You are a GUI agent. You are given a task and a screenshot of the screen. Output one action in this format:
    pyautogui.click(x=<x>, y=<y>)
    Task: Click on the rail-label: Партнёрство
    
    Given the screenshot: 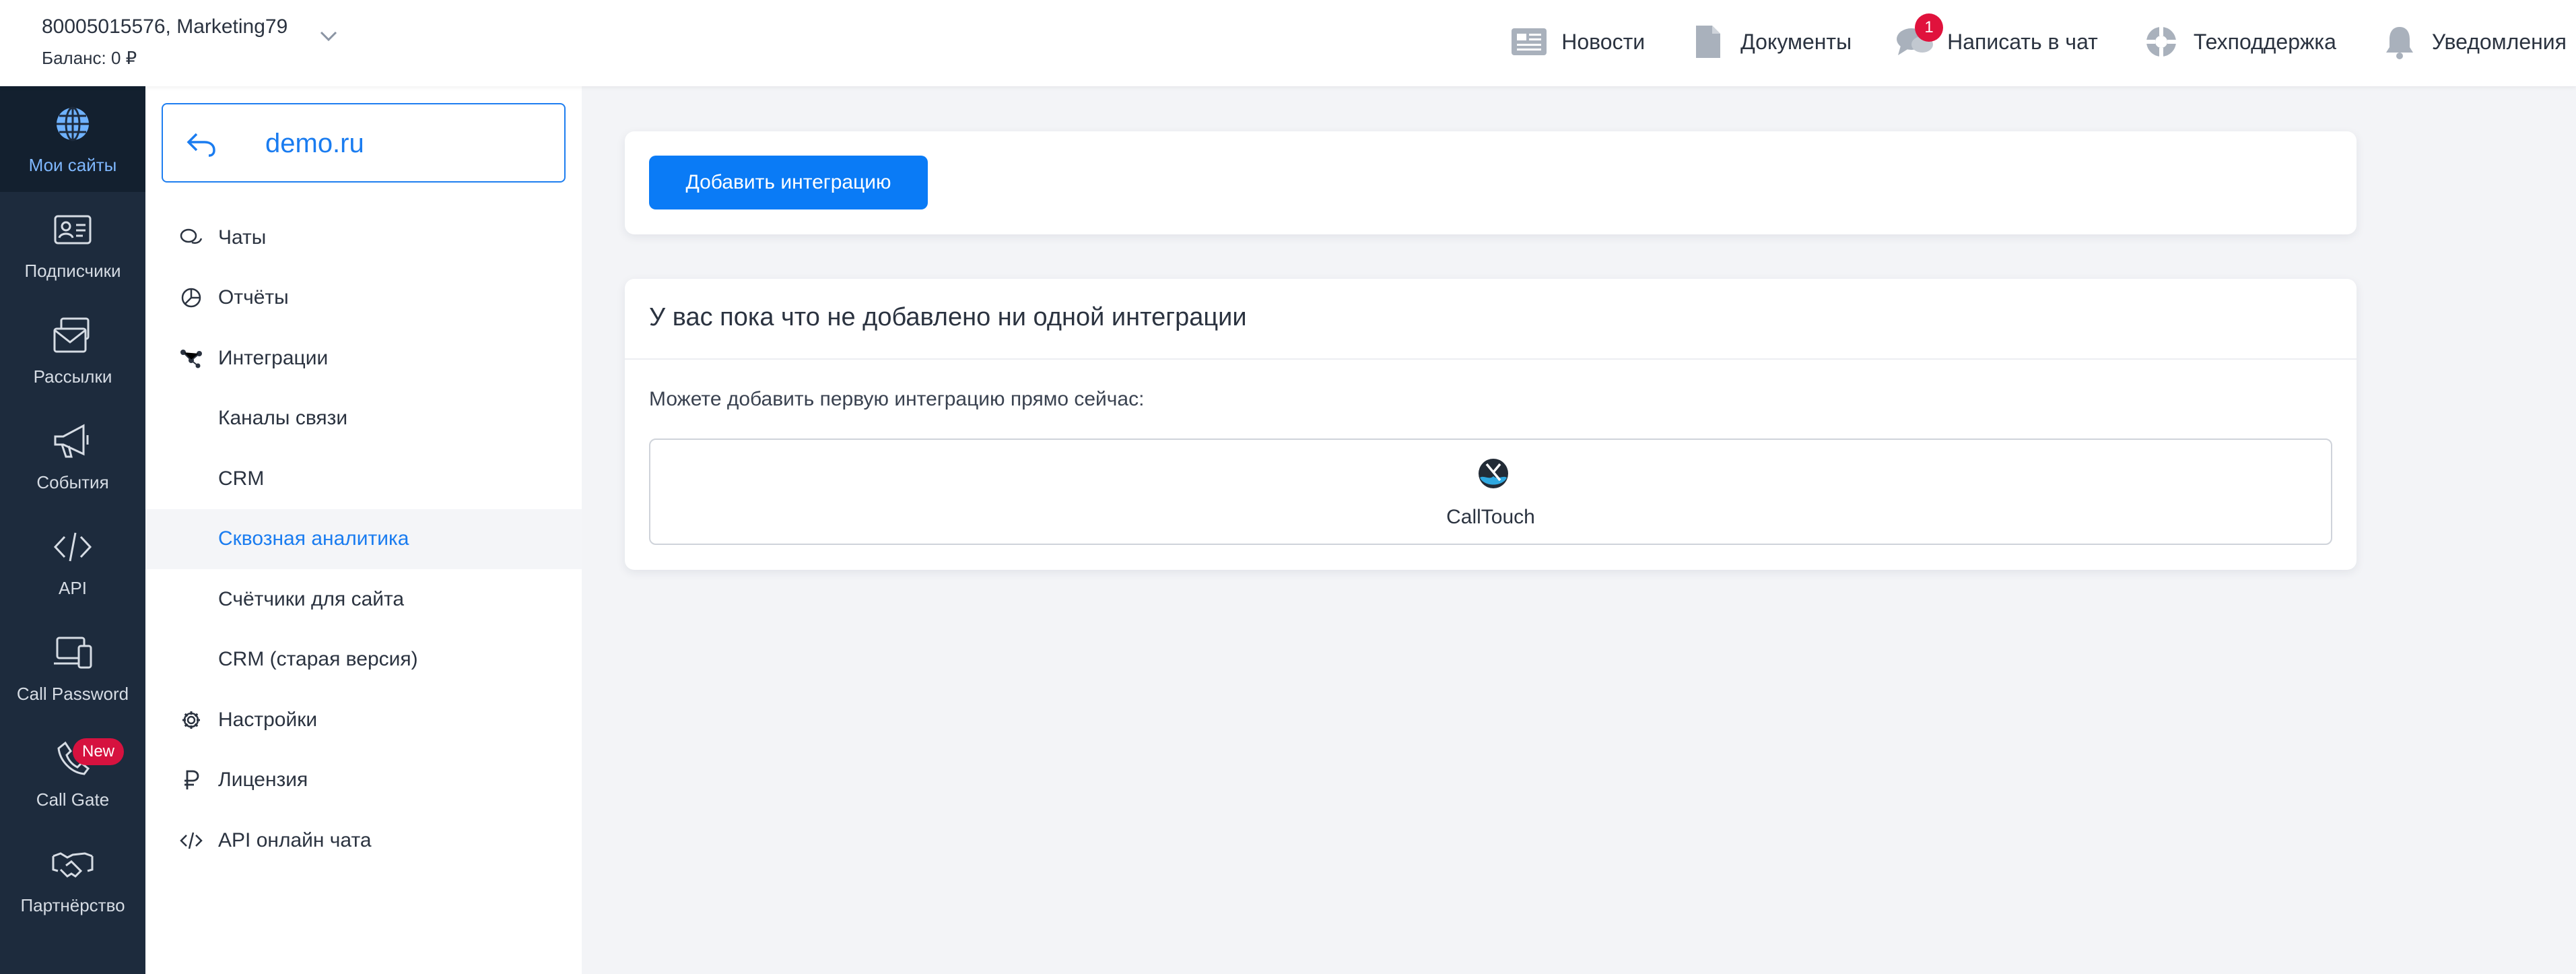 What is the action you would take?
    pyautogui.click(x=72, y=905)
    